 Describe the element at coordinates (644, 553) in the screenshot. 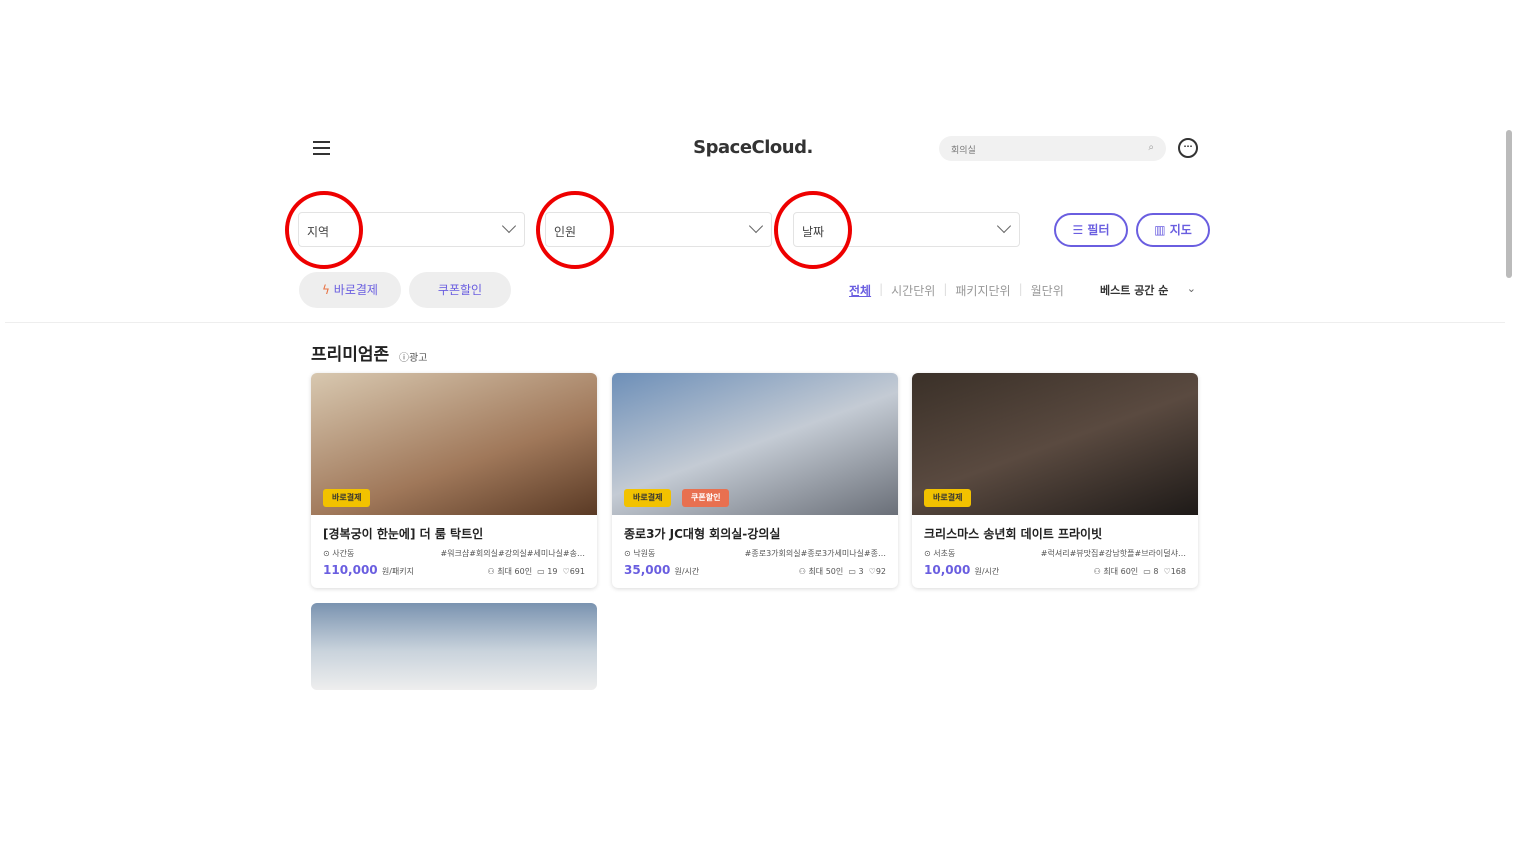

I see `location: 낙원동` at that location.